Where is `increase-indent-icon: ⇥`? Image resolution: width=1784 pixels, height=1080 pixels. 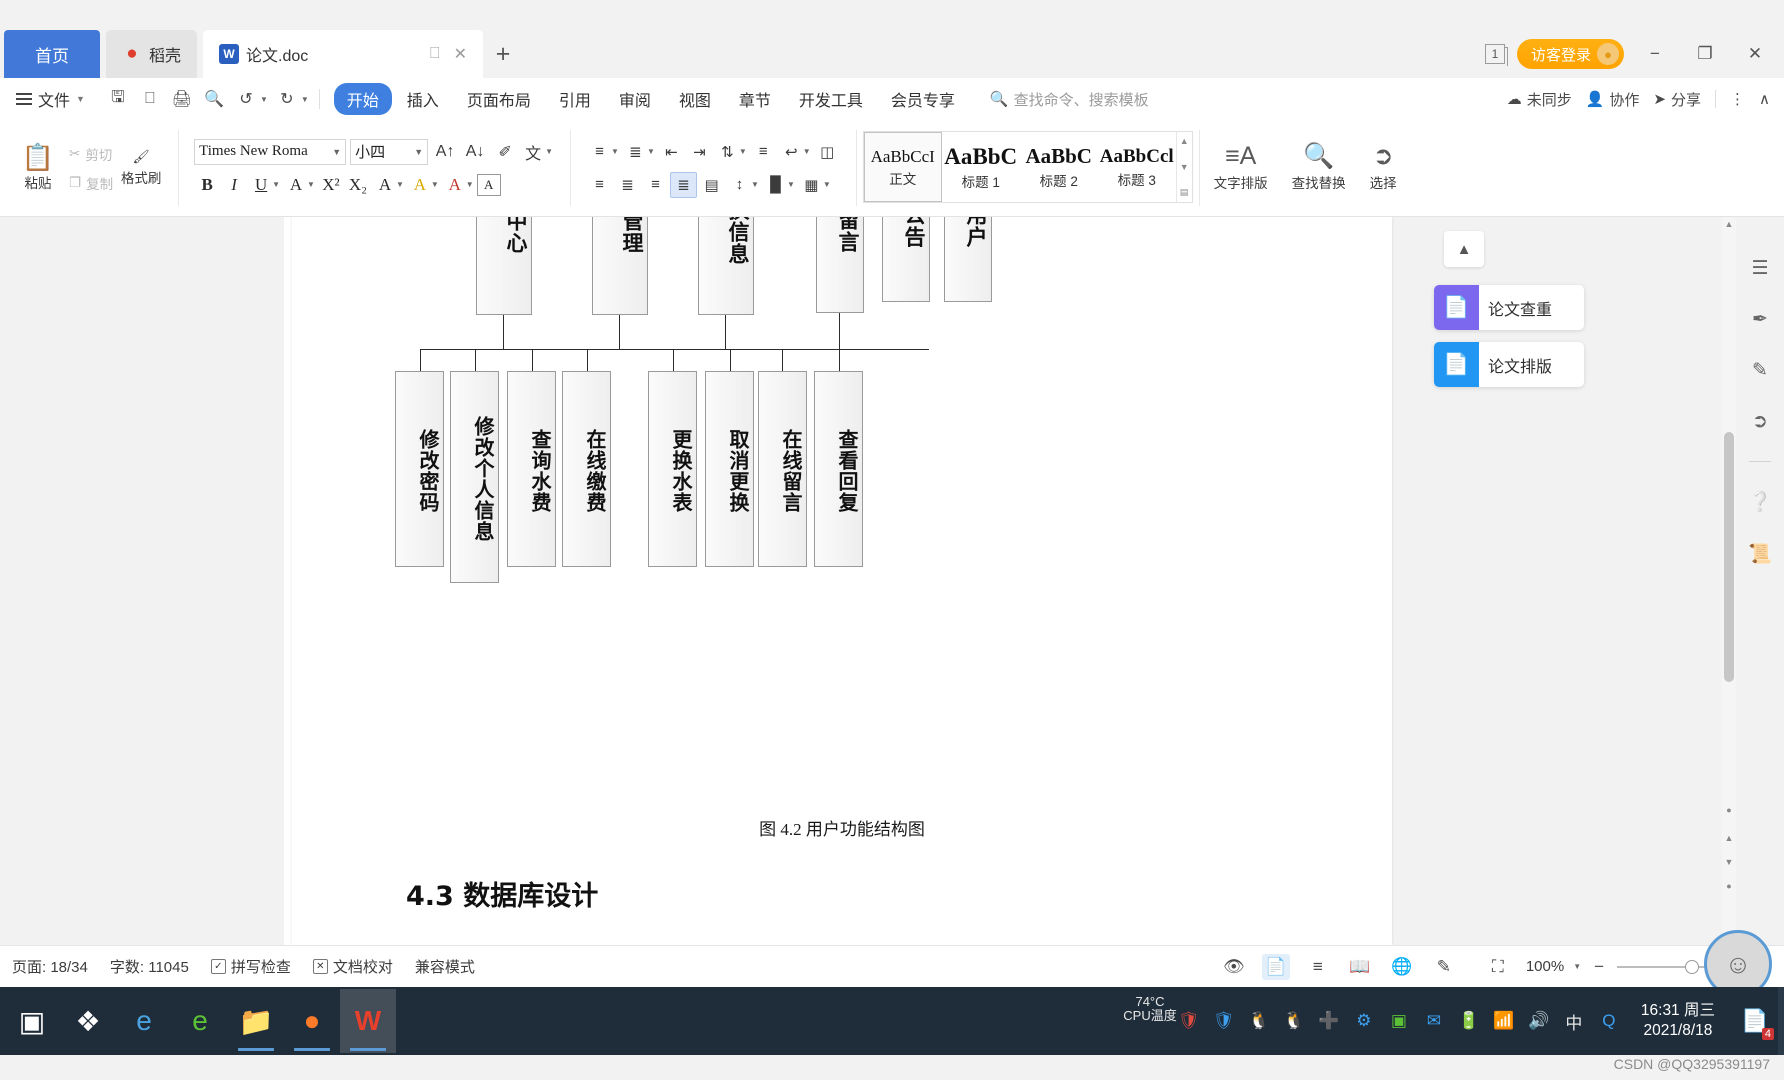
increase-indent-icon: ⇥ is located at coordinates (699, 152).